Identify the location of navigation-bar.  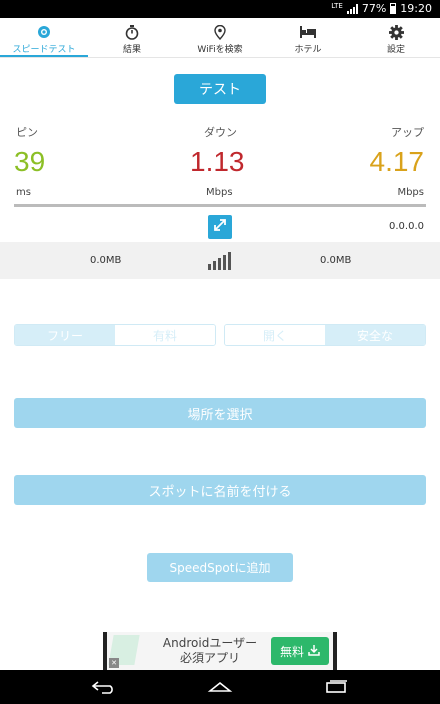
(220, 687).